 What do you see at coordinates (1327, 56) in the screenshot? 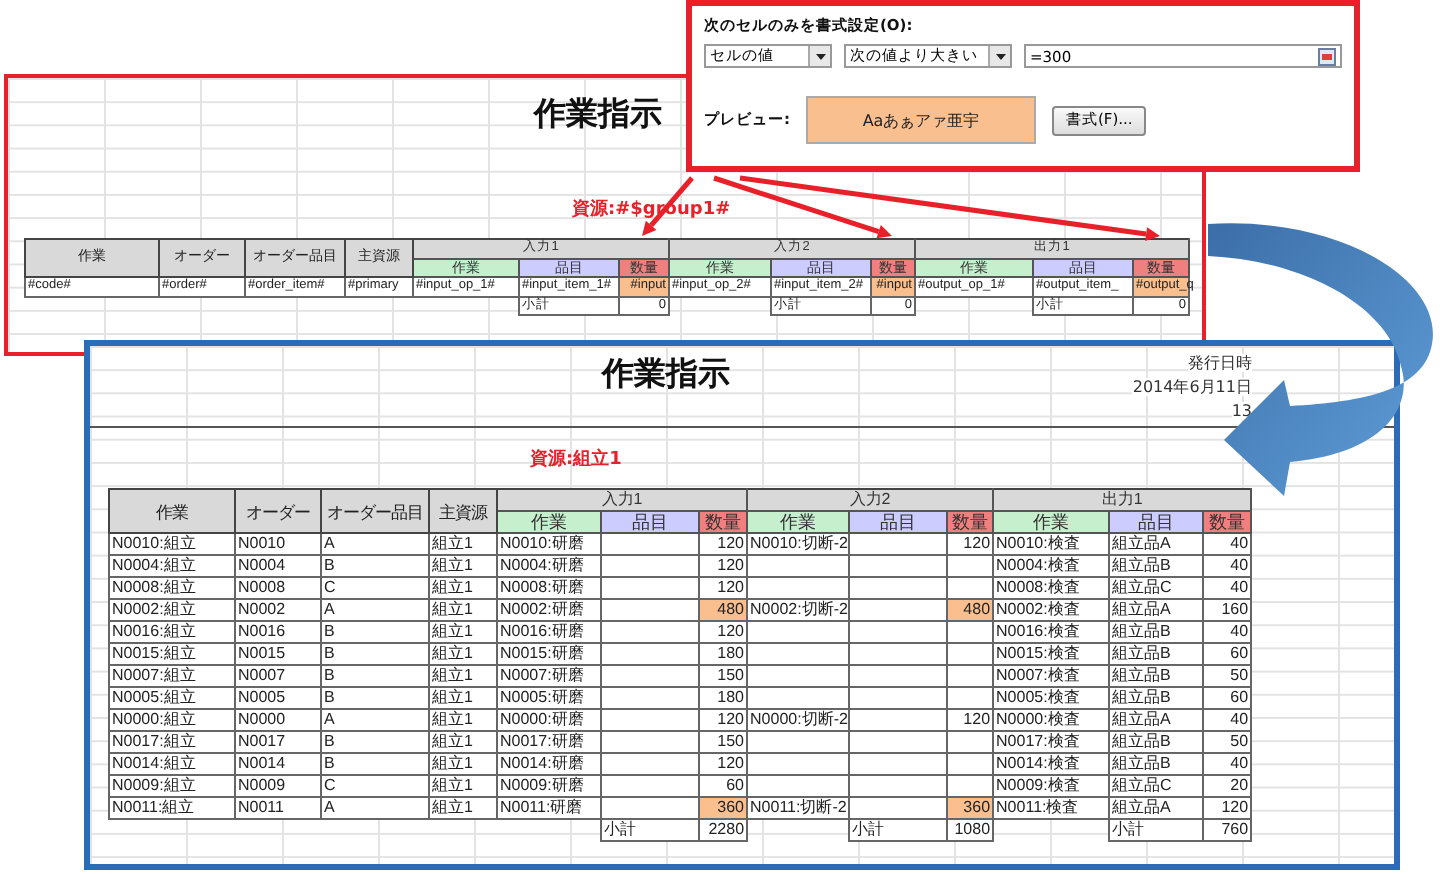
I see `cell-reference-icon` at bounding box center [1327, 56].